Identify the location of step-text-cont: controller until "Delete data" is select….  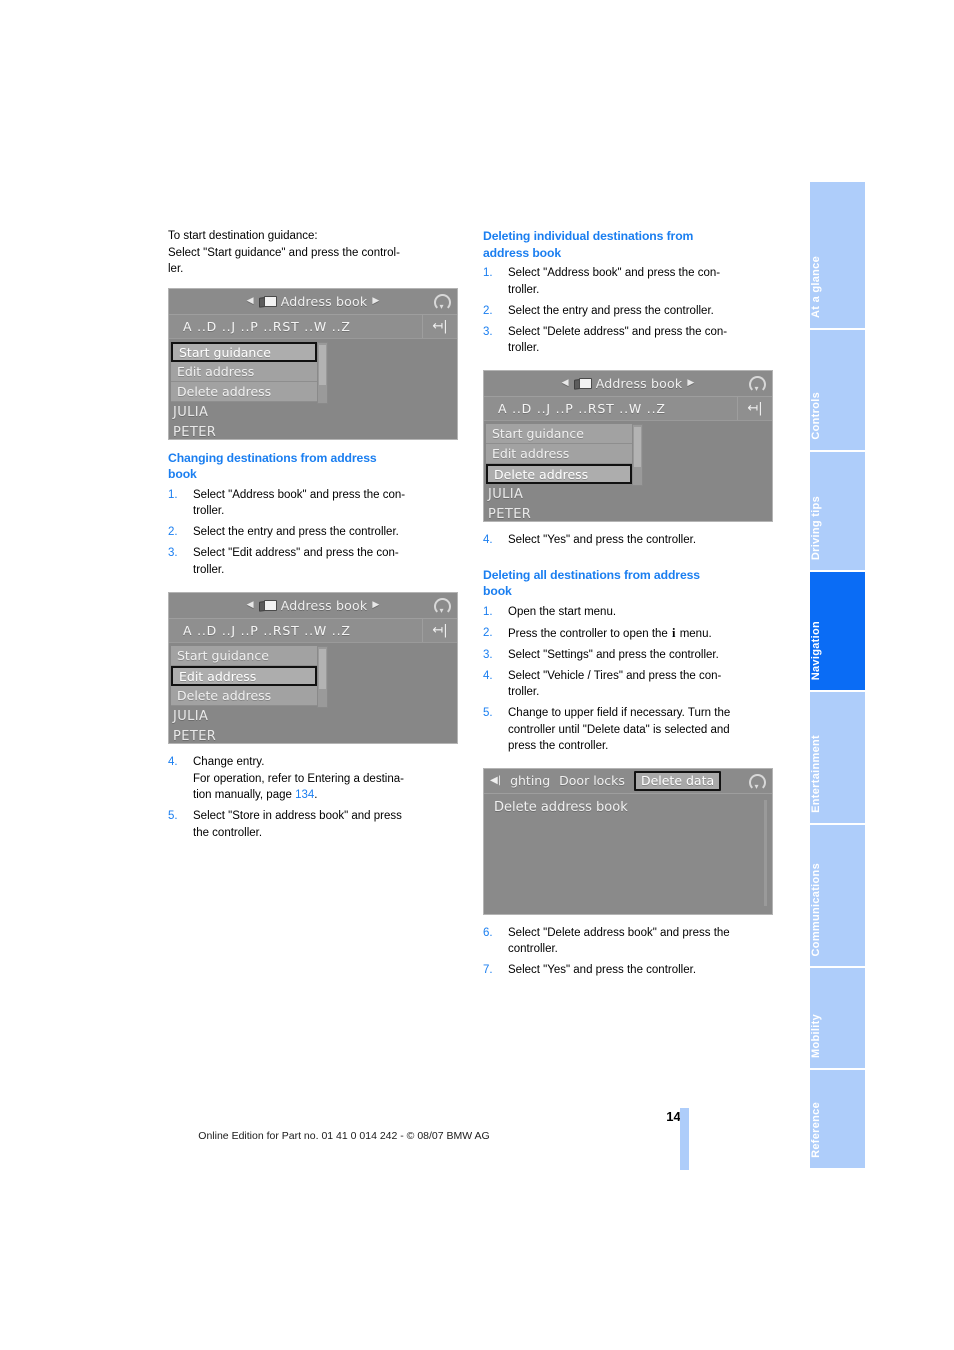
(619, 729).